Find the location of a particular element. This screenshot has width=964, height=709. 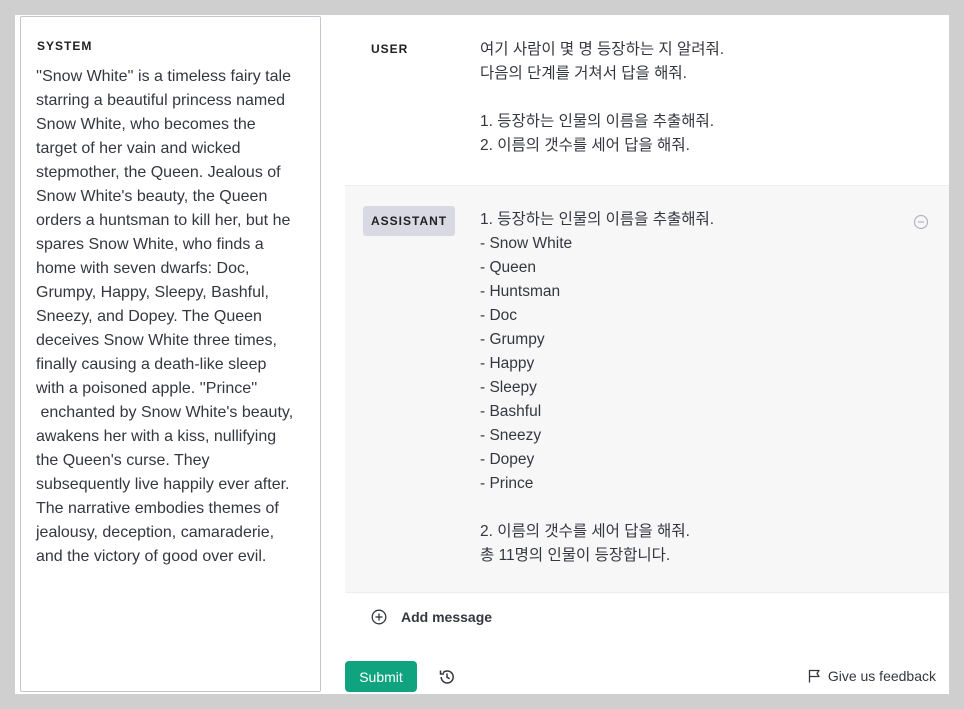

submit-button: Submit is located at coordinates (381, 676).